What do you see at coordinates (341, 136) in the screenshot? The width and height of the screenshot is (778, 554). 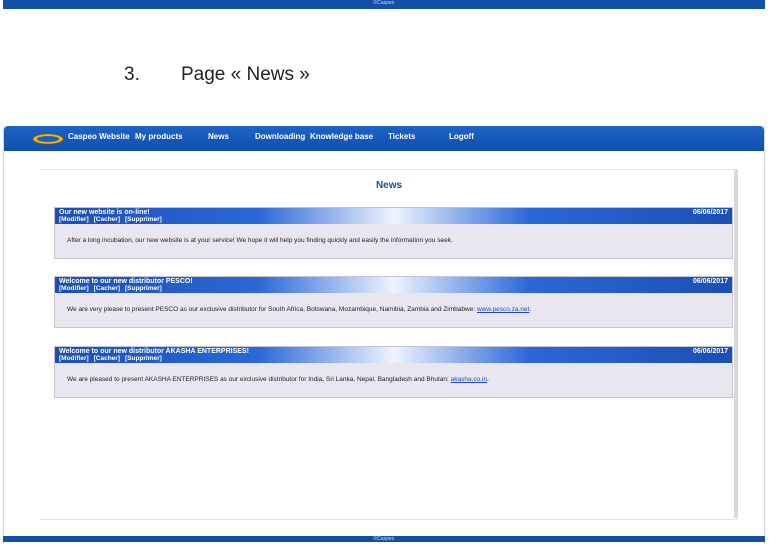 I see `nav-knowledge-base: Knowledge base` at bounding box center [341, 136].